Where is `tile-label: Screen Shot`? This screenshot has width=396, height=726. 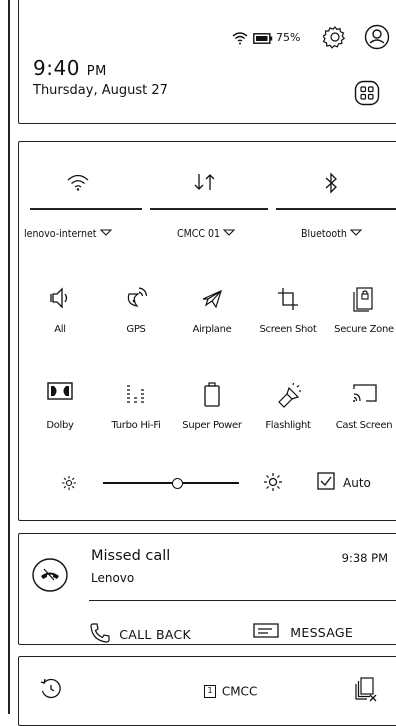 tile-label: Screen Shot is located at coordinates (288, 329).